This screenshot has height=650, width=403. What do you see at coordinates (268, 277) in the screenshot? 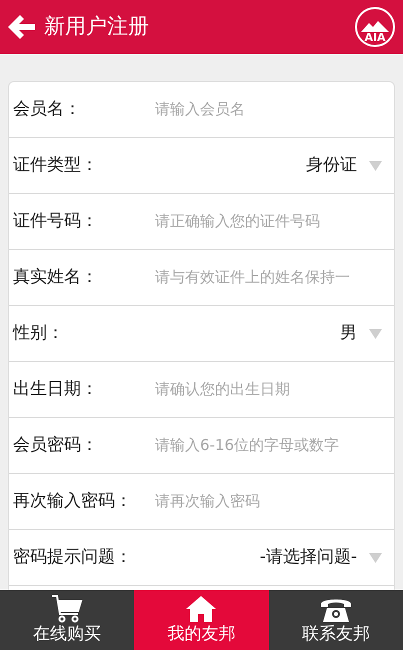
I see `input-field: 请与有效证件上的姓名保持一` at bounding box center [268, 277].